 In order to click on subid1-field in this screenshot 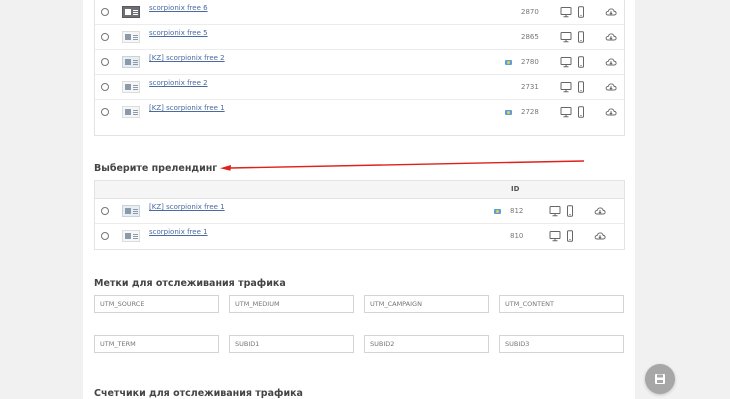, I will do `click(291, 344)`.